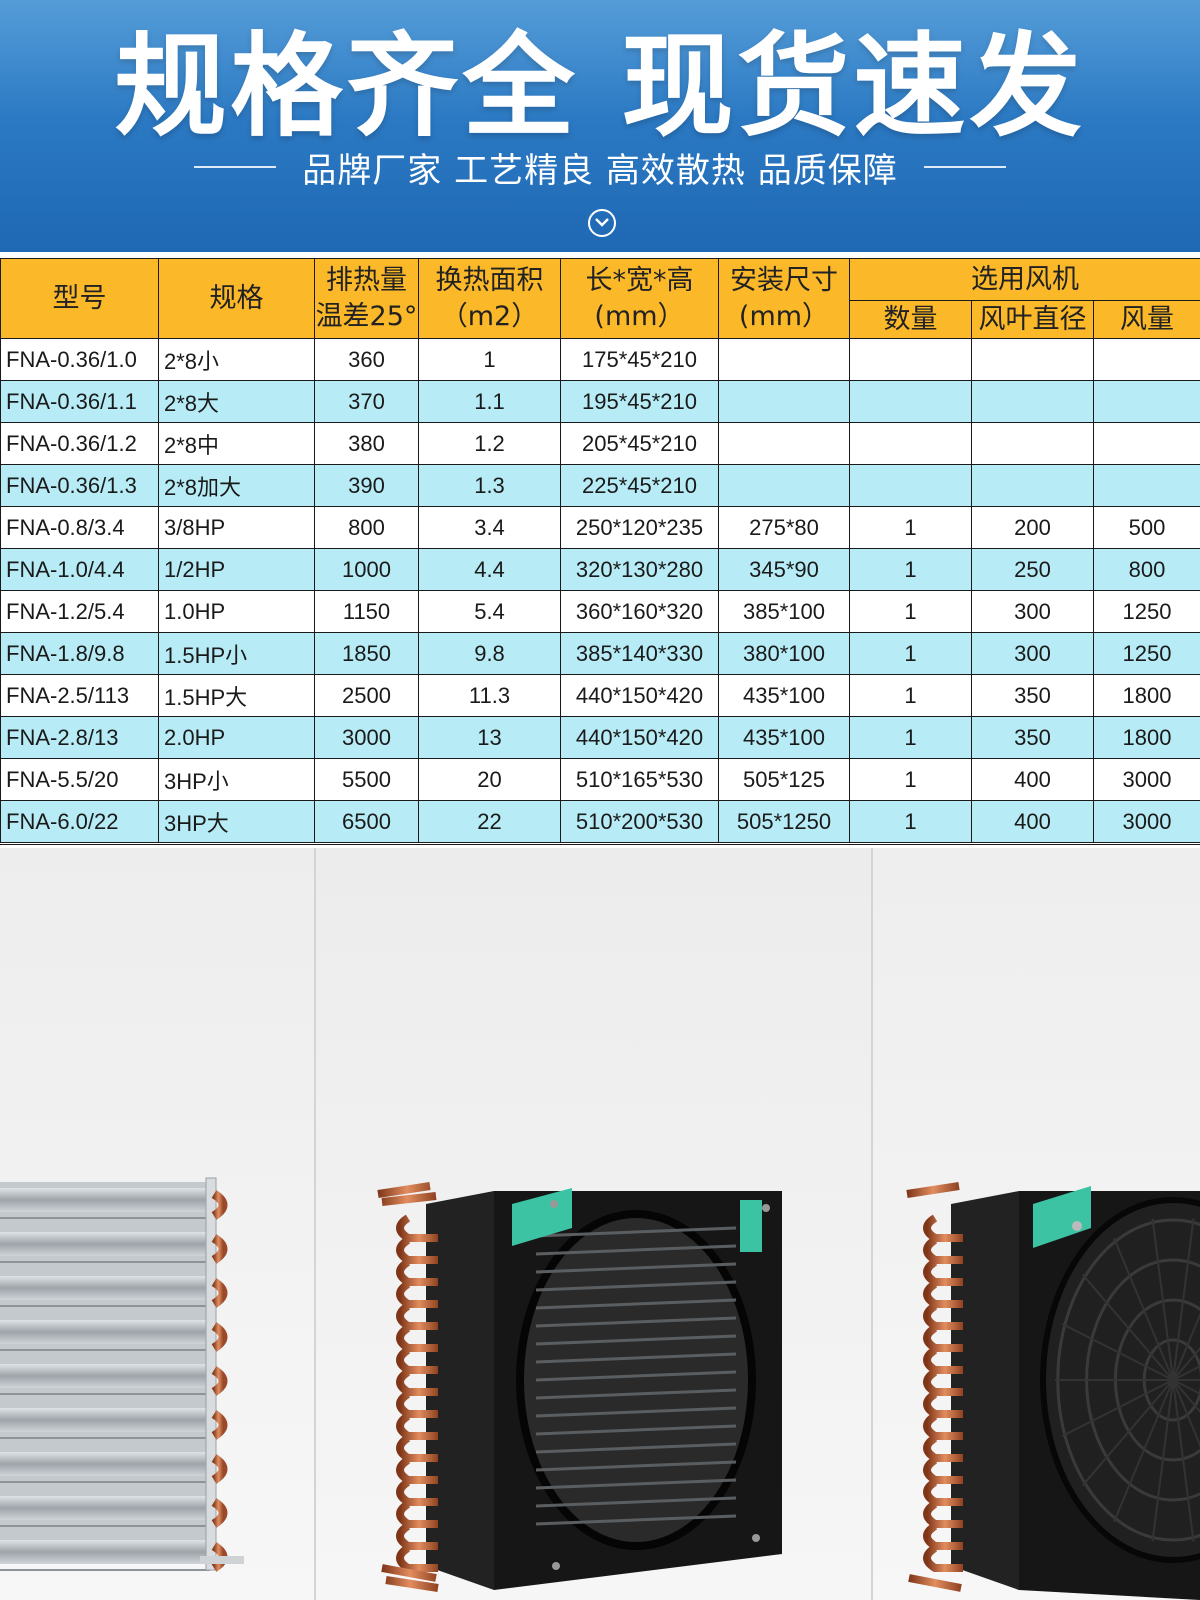 This screenshot has width=1200, height=1600. I want to click on cell-install: 275*80, so click(784, 527).